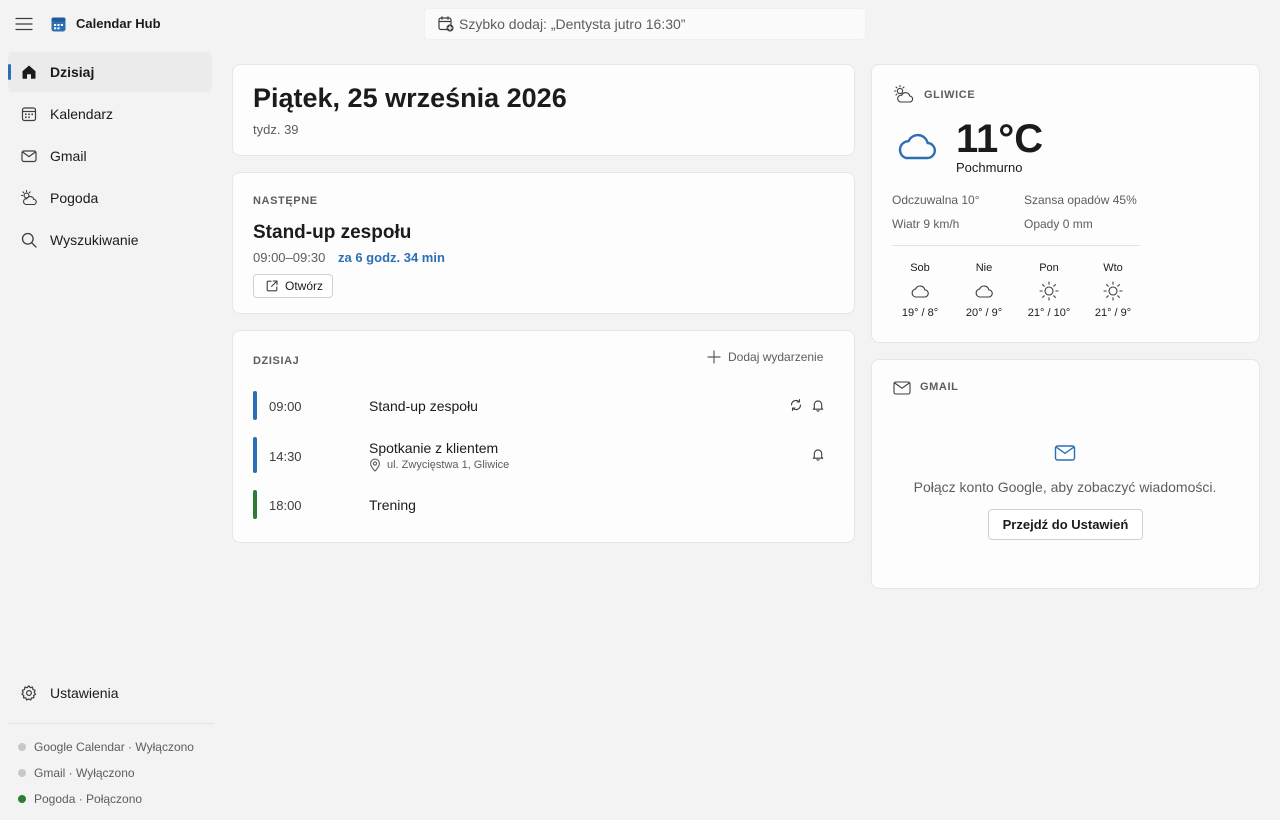 The width and height of the screenshot is (1280, 820). I want to click on forecast-day: Pon 21° / 10°, so click(1049, 290).